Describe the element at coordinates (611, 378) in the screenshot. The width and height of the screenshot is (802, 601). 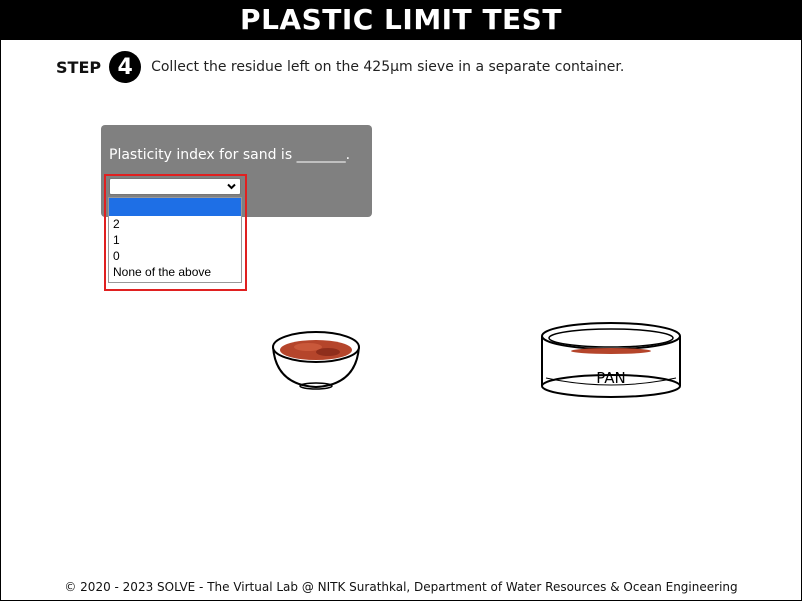
I see `pan-label: PAN` at that location.